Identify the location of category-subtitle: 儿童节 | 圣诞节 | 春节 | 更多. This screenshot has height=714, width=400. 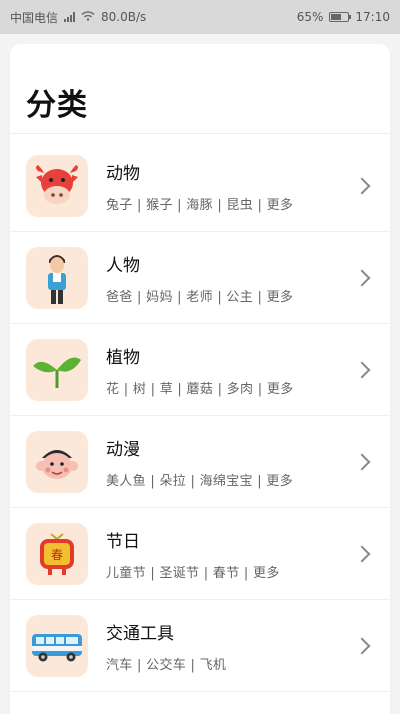
(193, 573).